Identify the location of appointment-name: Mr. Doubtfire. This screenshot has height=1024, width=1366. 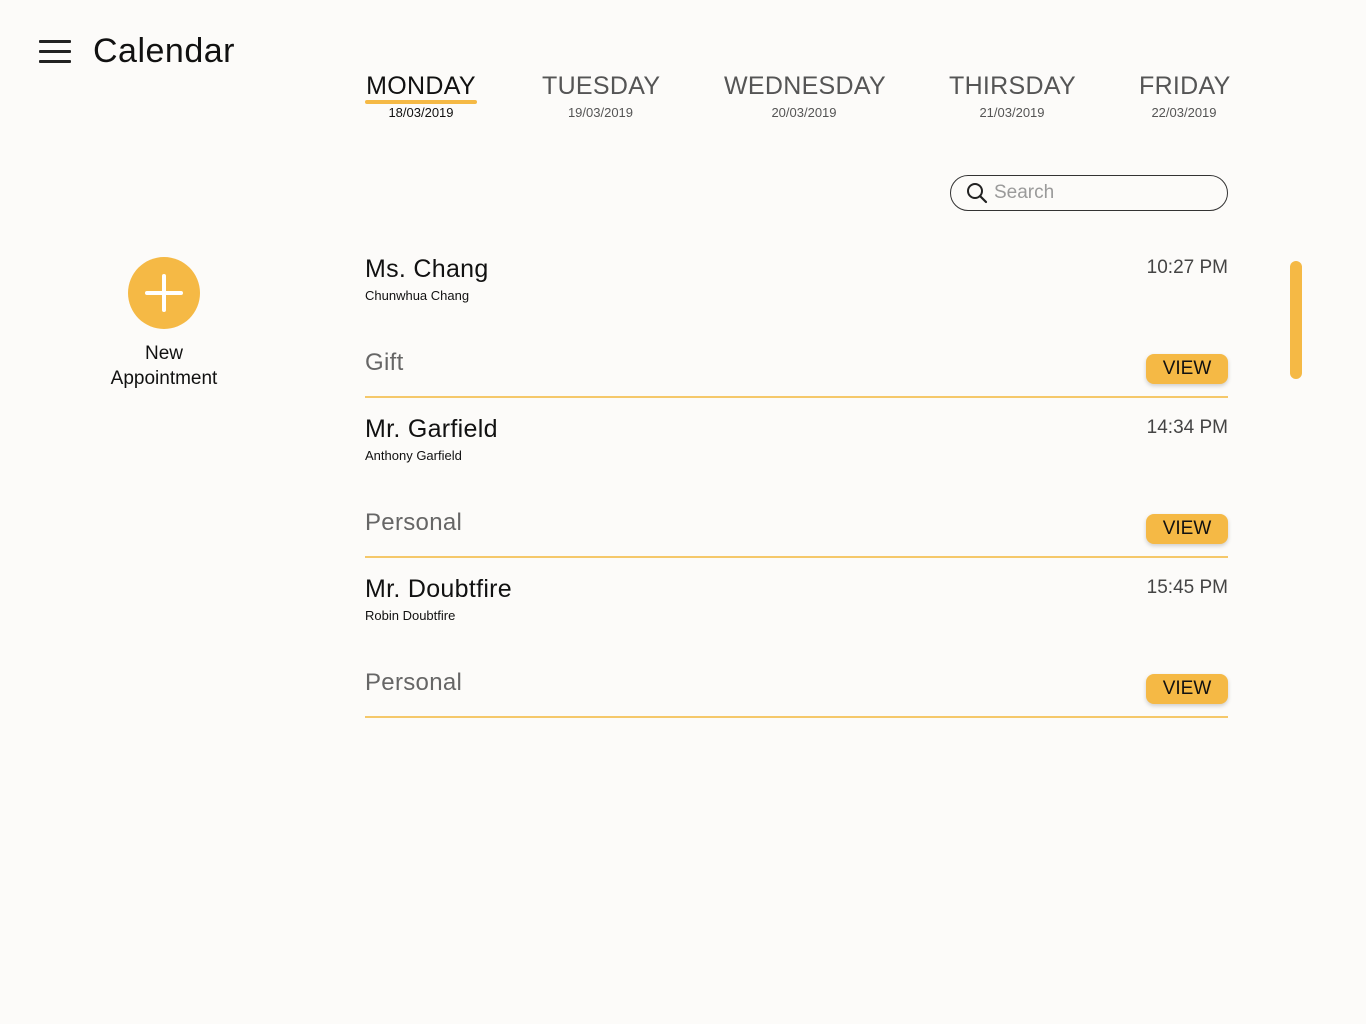
(439, 589).